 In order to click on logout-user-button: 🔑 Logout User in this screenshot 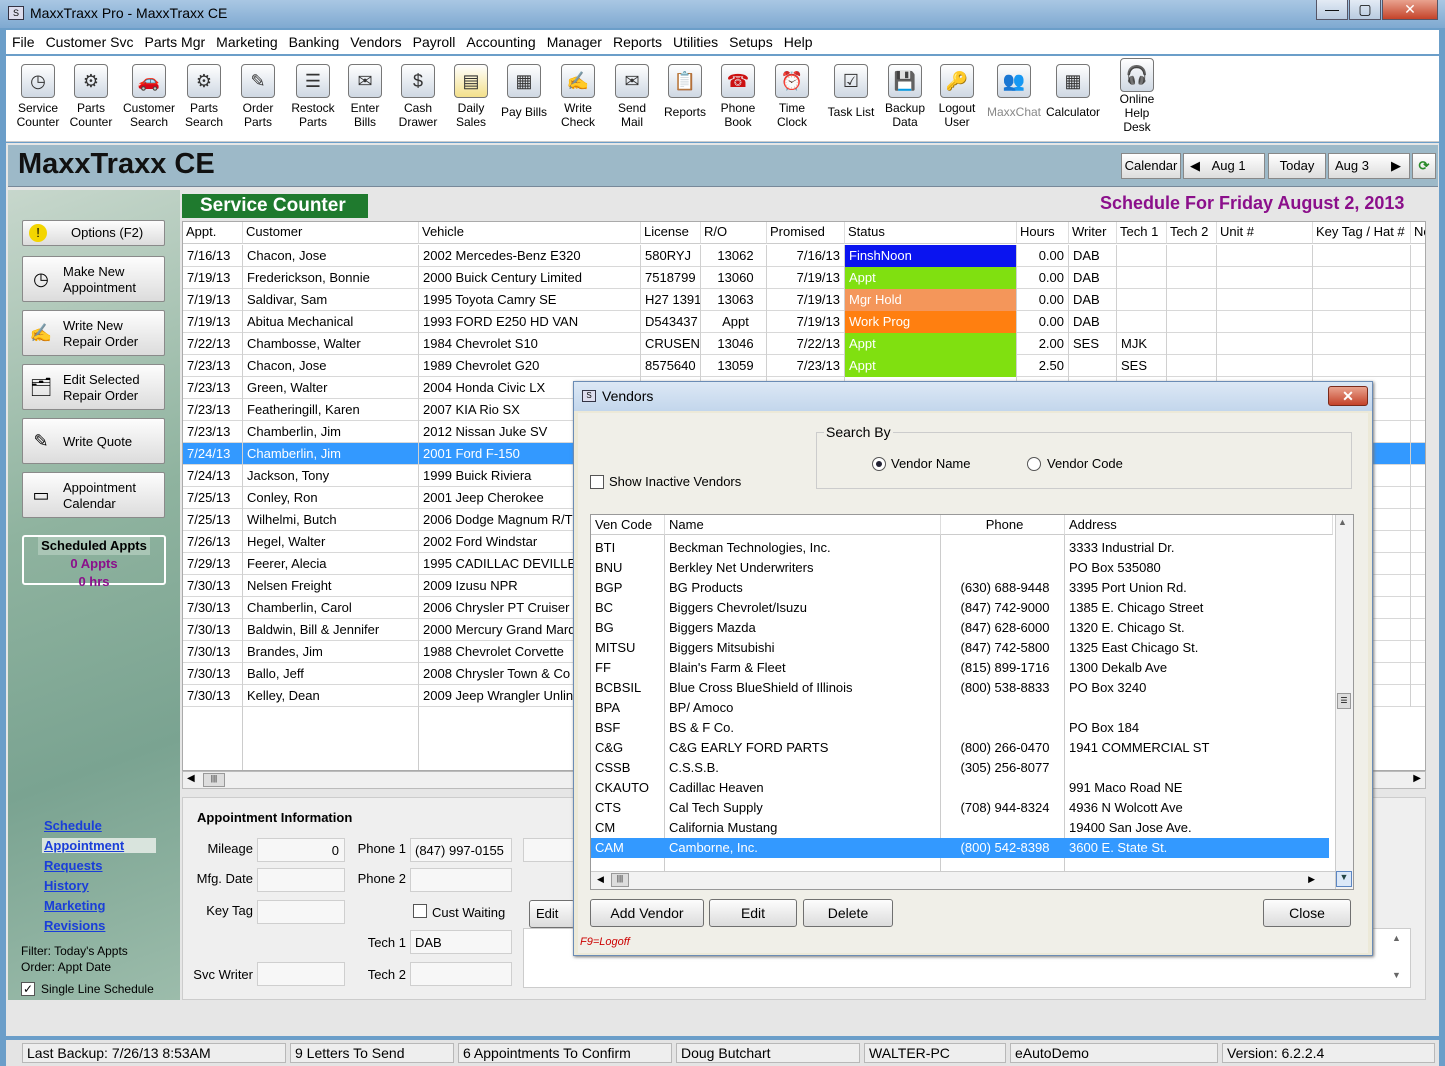, I will do `click(957, 92)`.